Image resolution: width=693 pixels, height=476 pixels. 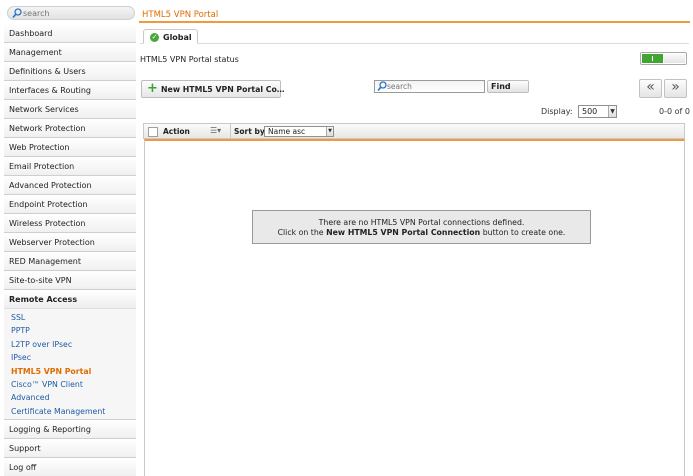 I want to click on tab-global-label: Global, so click(x=177, y=37).